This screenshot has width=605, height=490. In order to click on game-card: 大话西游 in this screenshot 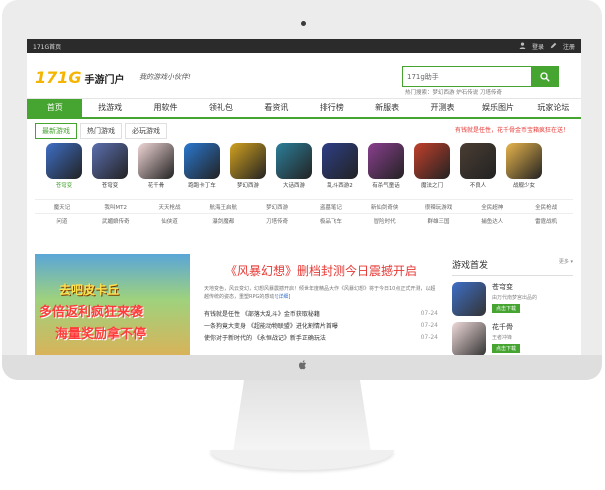, I will do `click(294, 166)`.